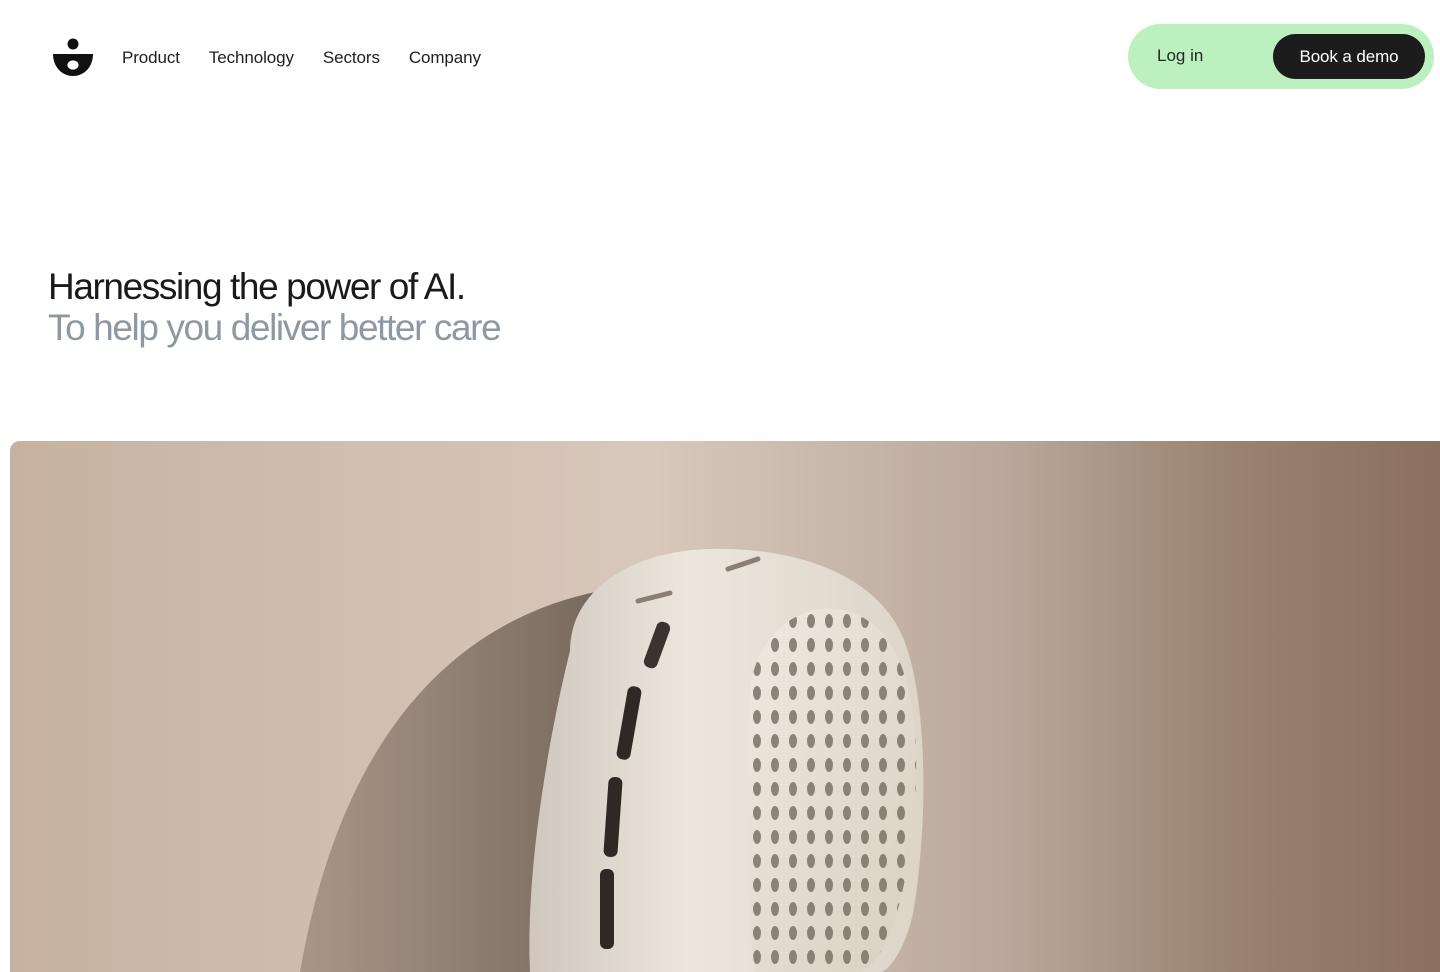 This screenshot has height=972, width=1440. What do you see at coordinates (73, 58) in the screenshot?
I see `brand-logo` at bounding box center [73, 58].